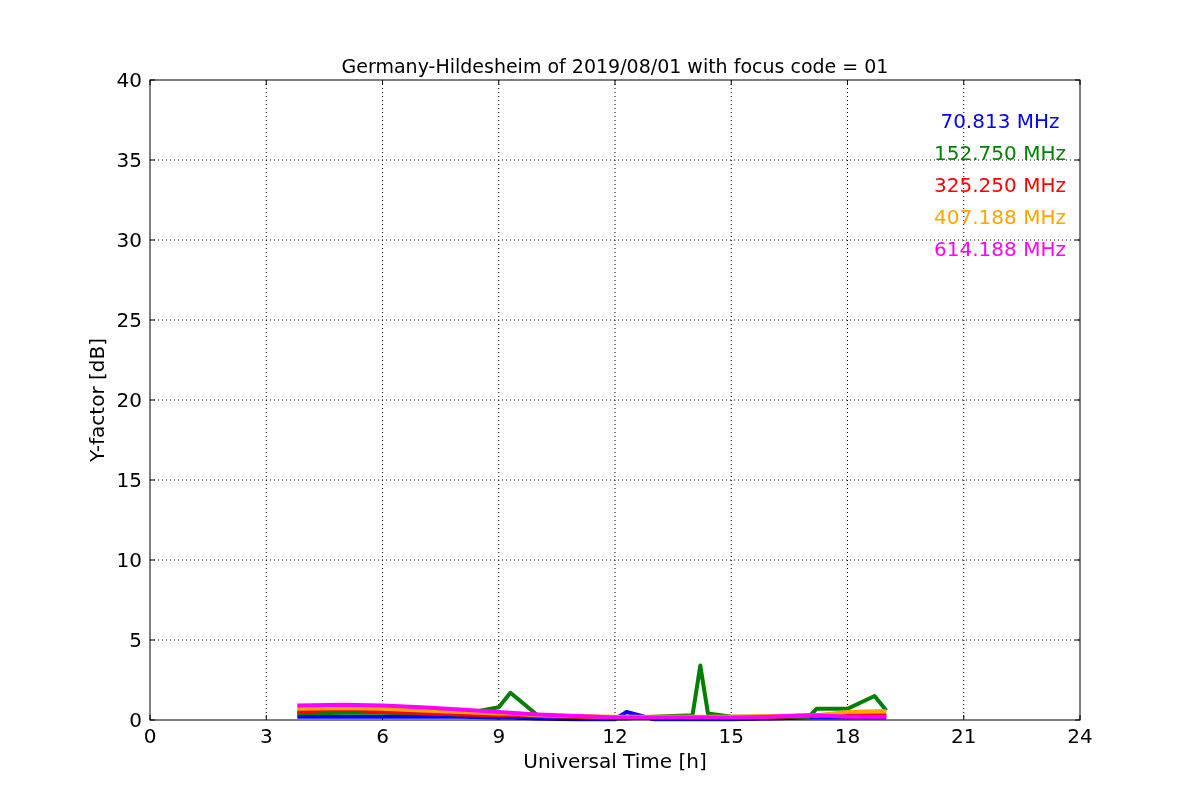 The width and height of the screenshot is (1200, 800). What do you see at coordinates (1000, 121) in the screenshot?
I see `legend-label: 70.813 MHz` at bounding box center [1000, 121].